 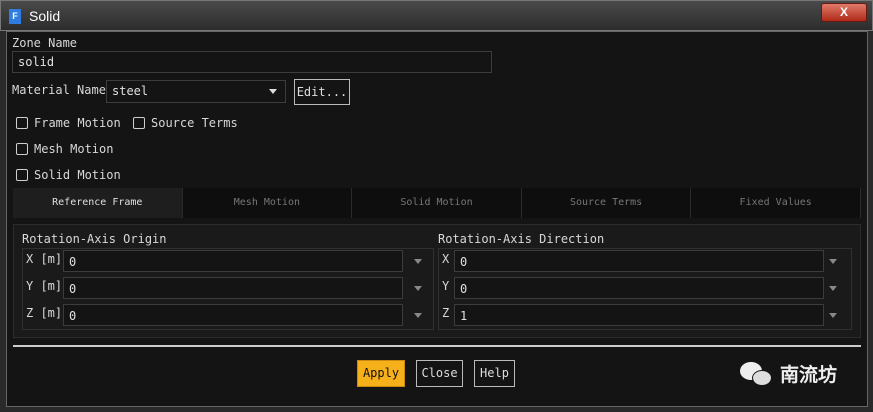 I want to click on origin-0-input: 0, so click(x=233, y=261).